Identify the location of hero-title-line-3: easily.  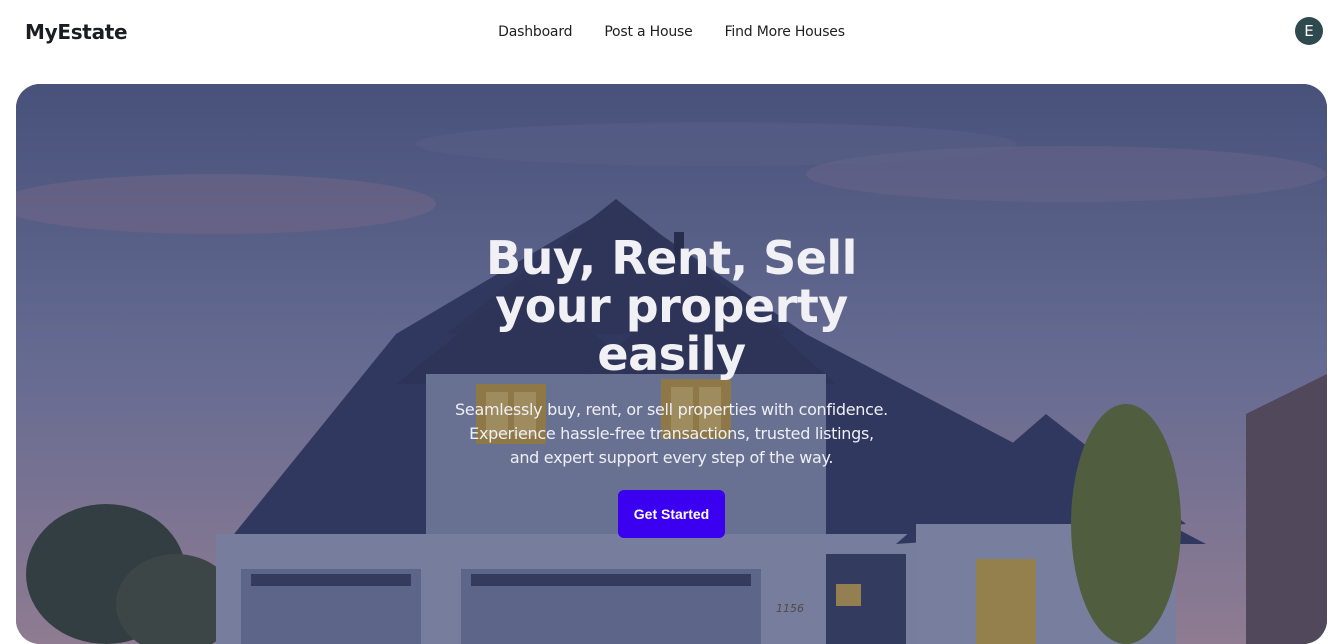
(671, 354).